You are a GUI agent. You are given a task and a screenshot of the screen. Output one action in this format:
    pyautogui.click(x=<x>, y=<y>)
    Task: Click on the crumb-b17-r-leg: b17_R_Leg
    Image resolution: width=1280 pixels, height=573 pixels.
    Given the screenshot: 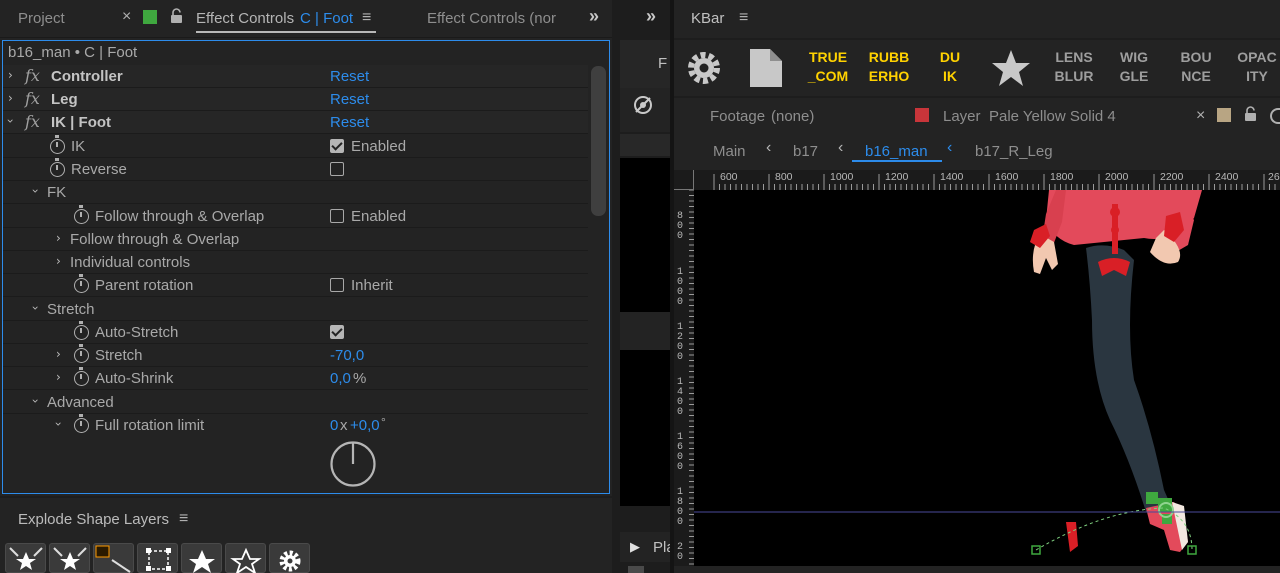 What is the action you would take?
    pyautogui.click(x=1014, y=151)
    